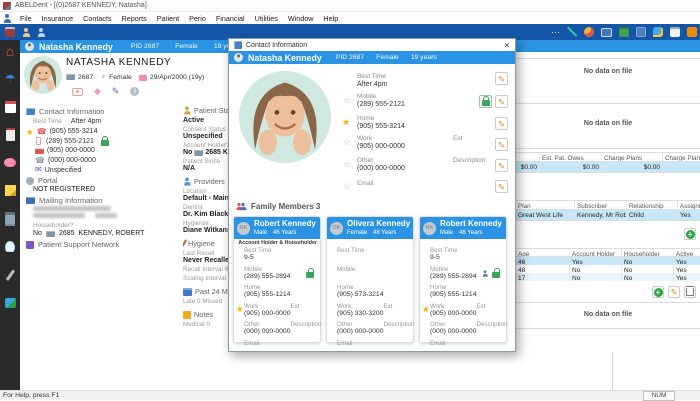  I want to click on edit-icon: ✎, so click(116, 91).